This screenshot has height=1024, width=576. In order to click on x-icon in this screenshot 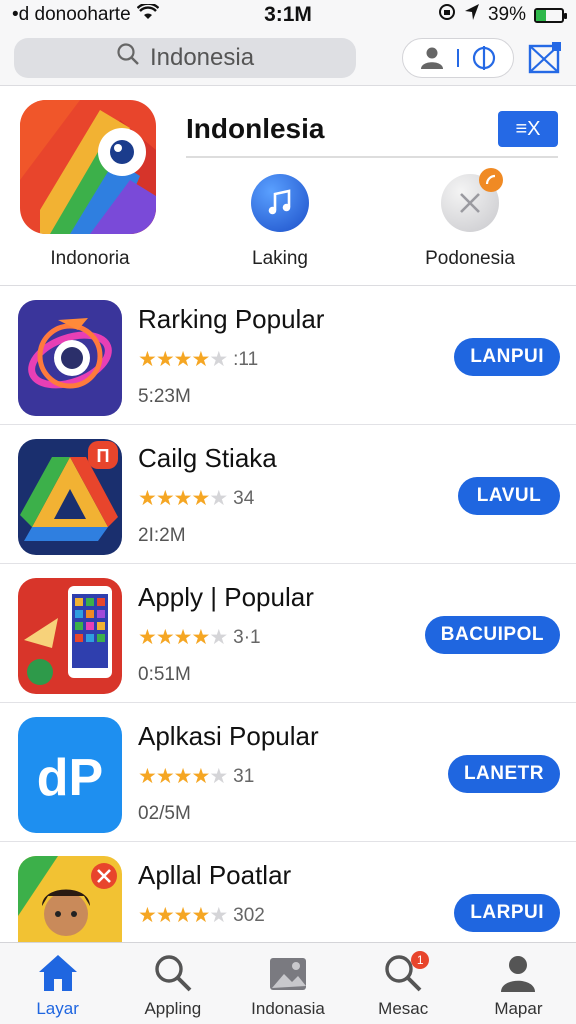, I will do `click(472, 200)`.